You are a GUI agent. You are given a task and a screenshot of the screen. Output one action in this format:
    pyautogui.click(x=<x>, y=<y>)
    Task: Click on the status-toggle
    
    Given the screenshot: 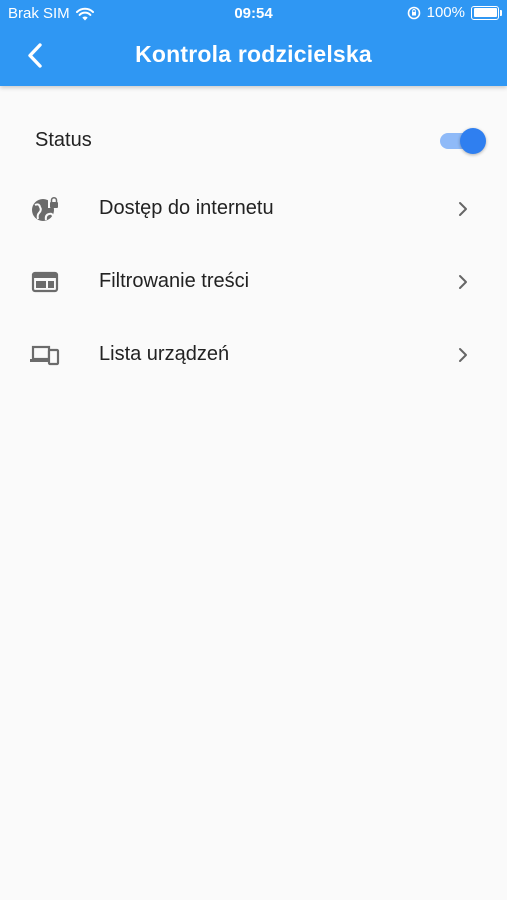 What is the action you would take?
    pyautogui.click(x=463, y=141)
    